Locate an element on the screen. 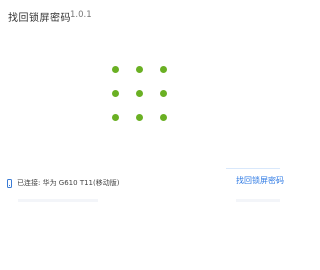  recover-password-link: 找回锁屏密码 is located at coordinates (260, 180).